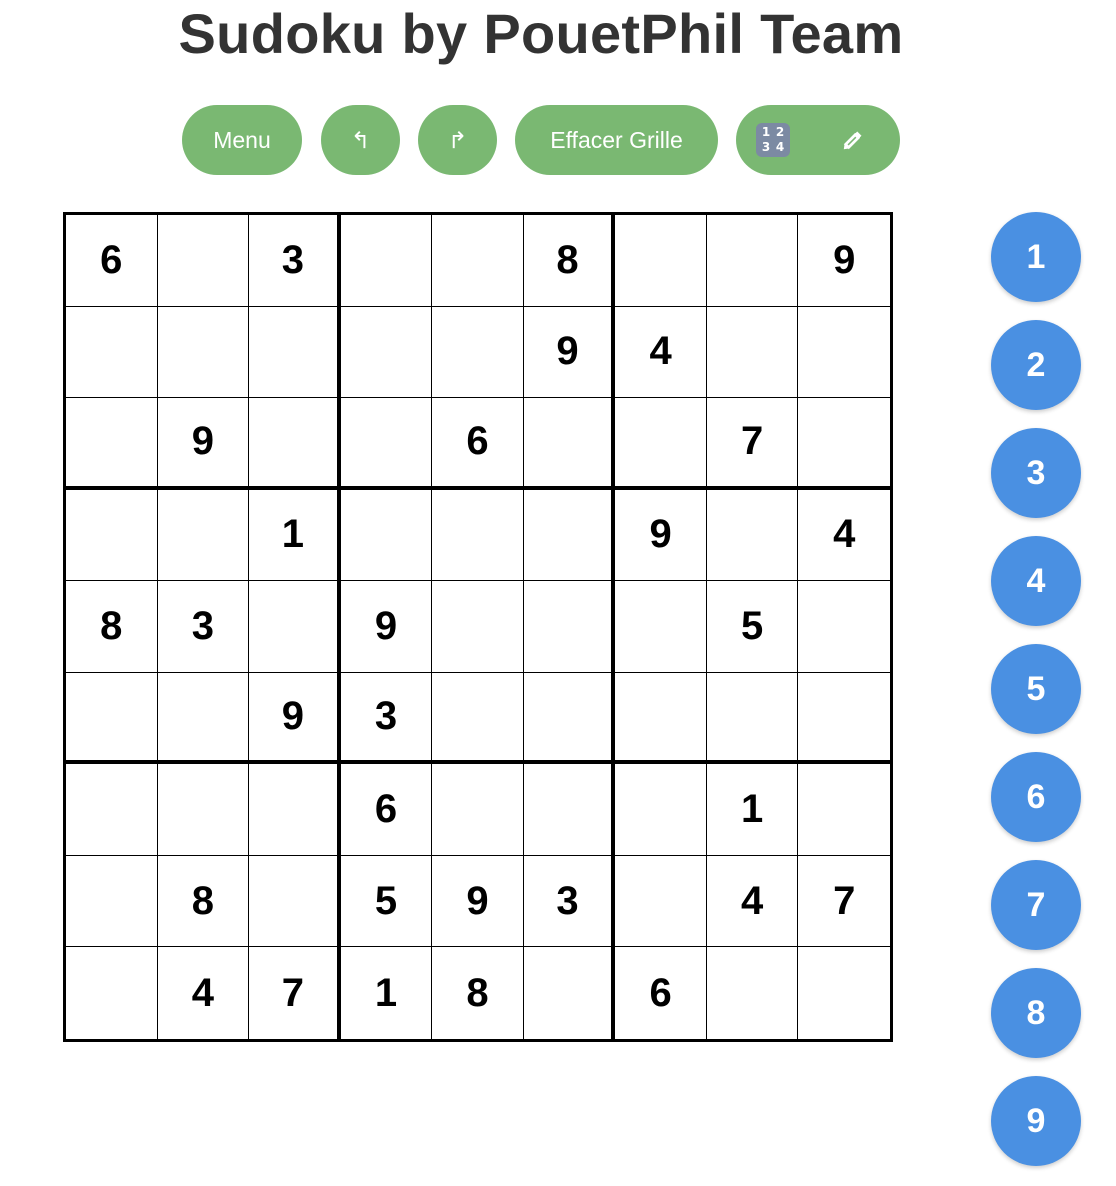 The image size is (1116, 1186). Describe the element at coordinates (295, 535) in the screenshot. I see `sudoku-cell-r4c3: 1` at that location.